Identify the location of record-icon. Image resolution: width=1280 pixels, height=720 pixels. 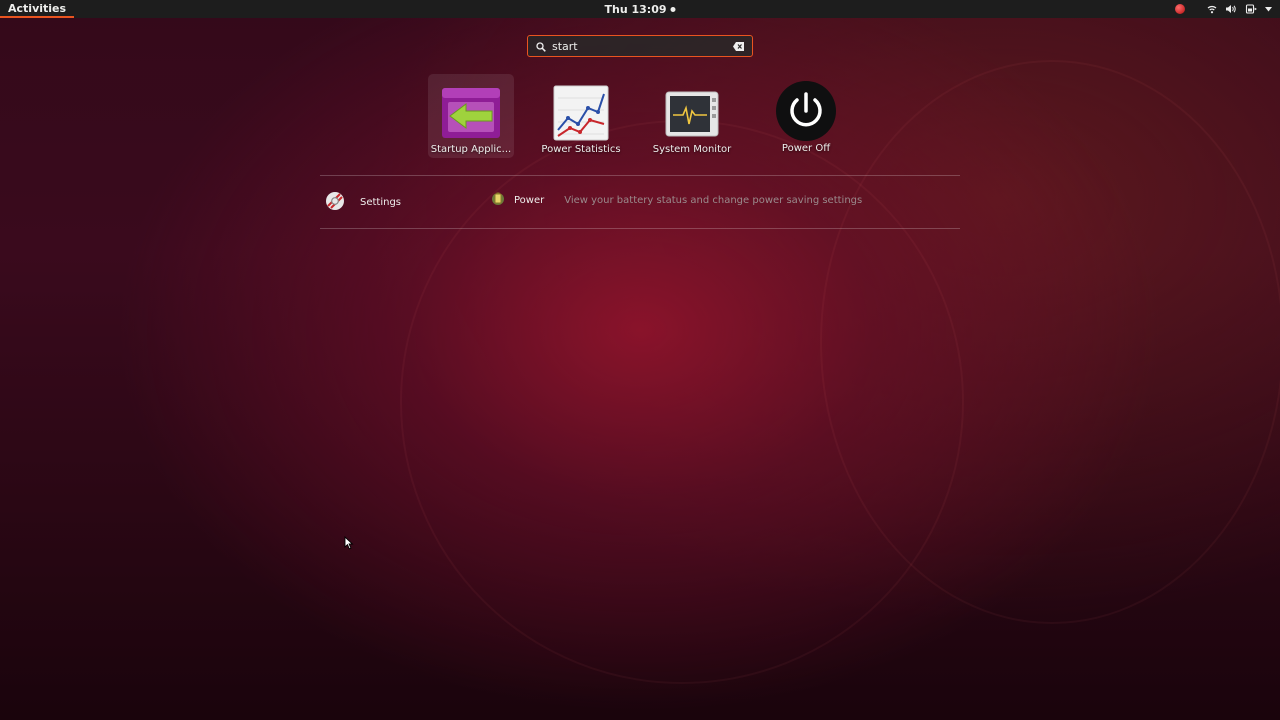
(1180, 9).